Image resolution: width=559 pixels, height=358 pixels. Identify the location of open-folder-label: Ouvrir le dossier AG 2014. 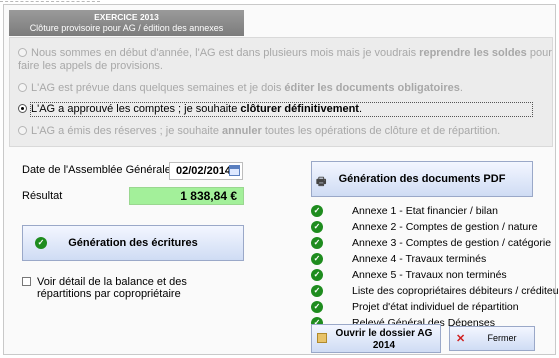
(384, 339).